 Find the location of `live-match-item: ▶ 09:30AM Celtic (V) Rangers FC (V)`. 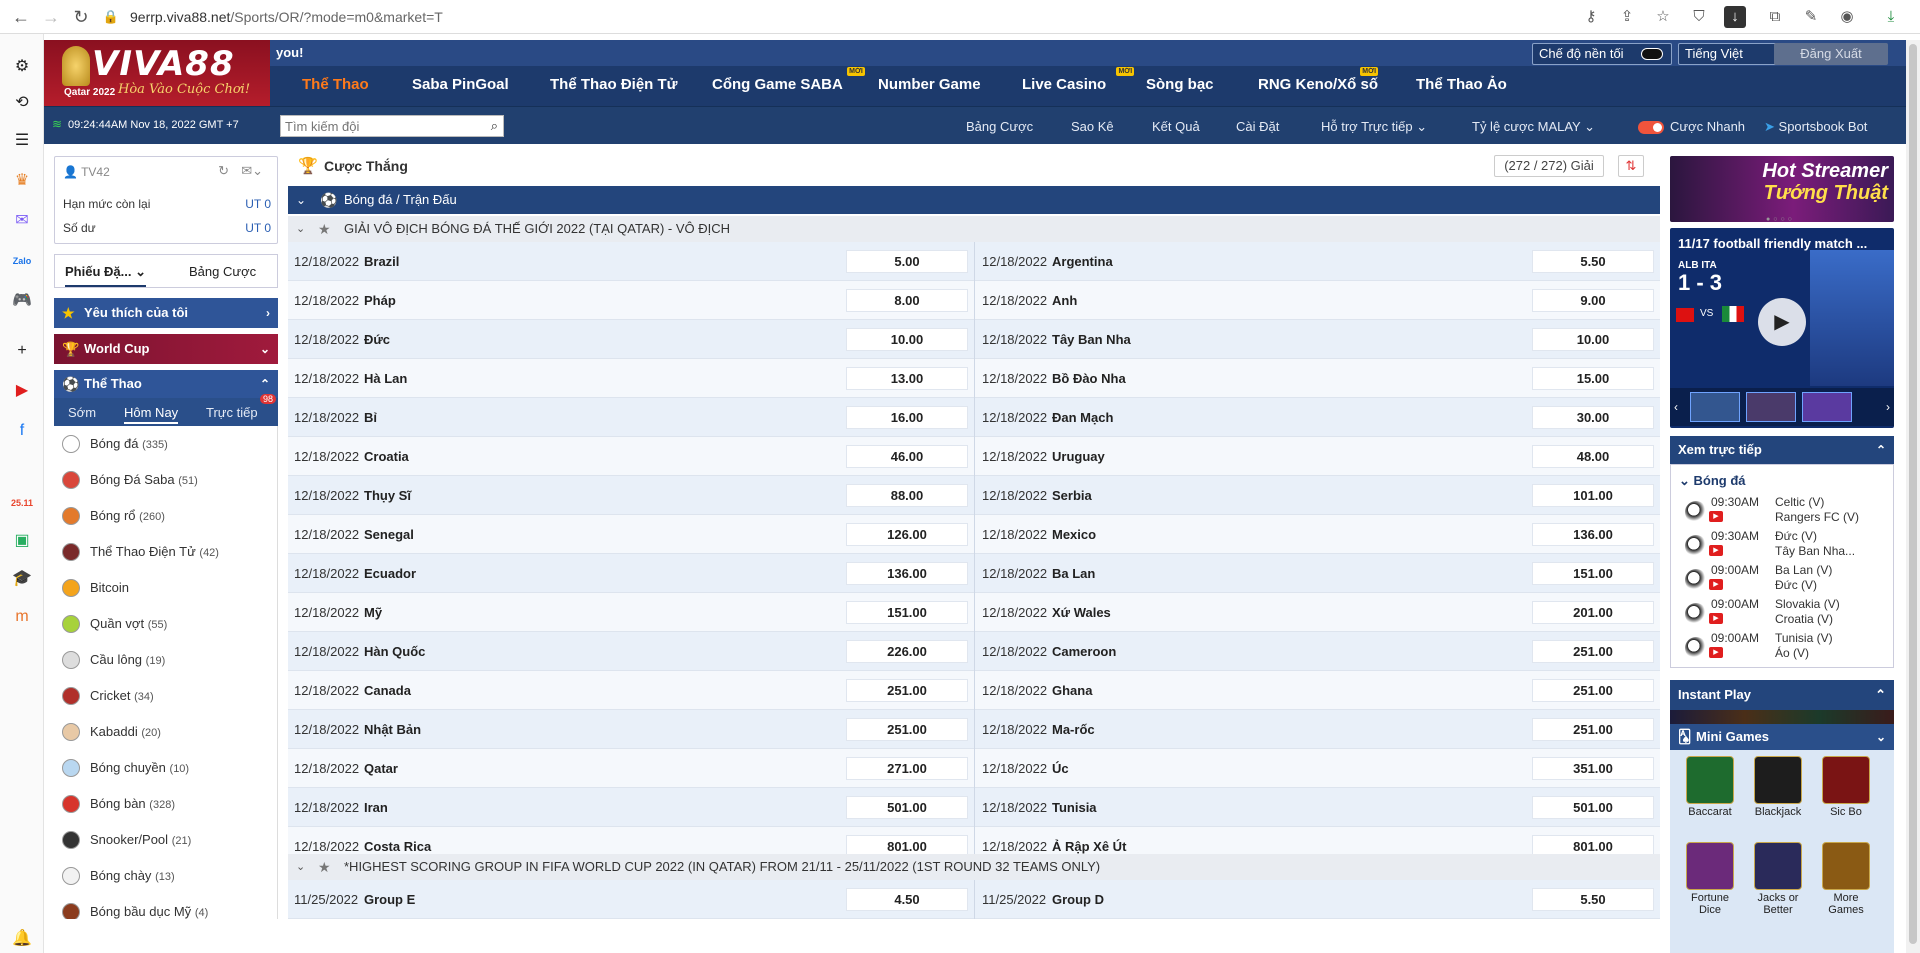

live-match-item: ▶ 09:30AM Celtic (V) Rangers FC (V) is located at coordinates (1783, 511).